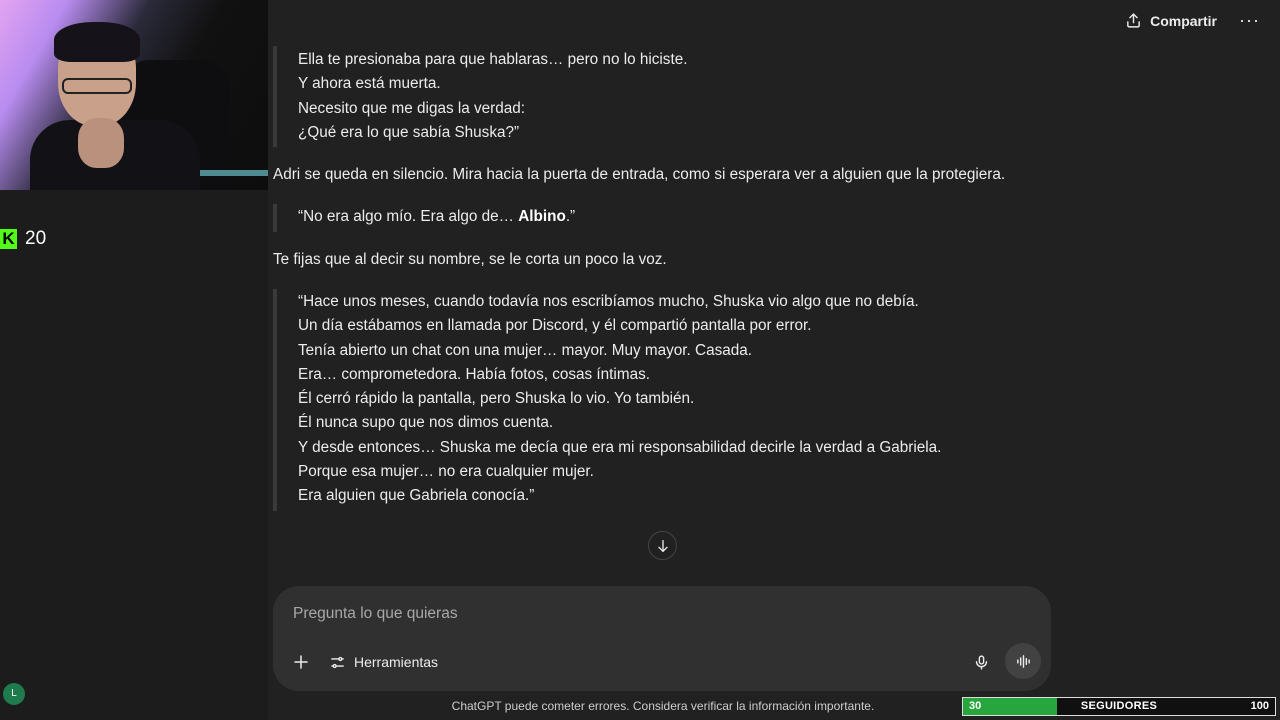 This screenshot has height=720, width=1280. Describe the element at coordinates (1184, 20) in the screenshot. I see `share-label: Compartir` at that location.